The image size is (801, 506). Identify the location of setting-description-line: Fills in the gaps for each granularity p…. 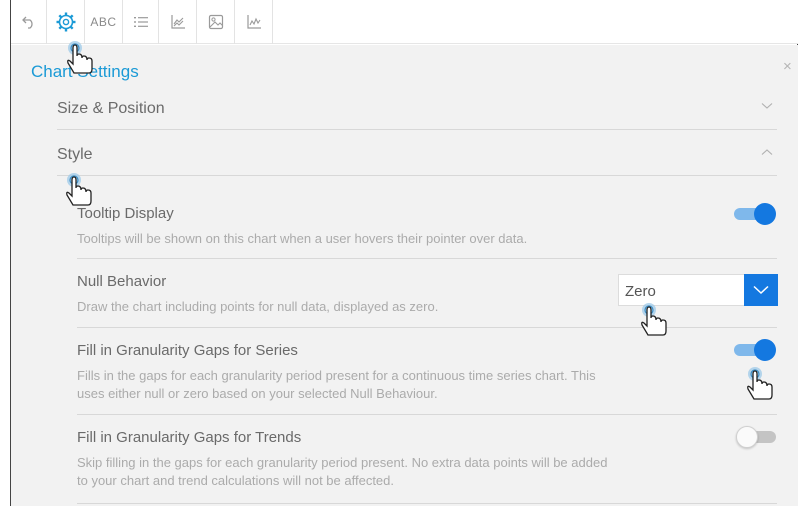
(336, 375).